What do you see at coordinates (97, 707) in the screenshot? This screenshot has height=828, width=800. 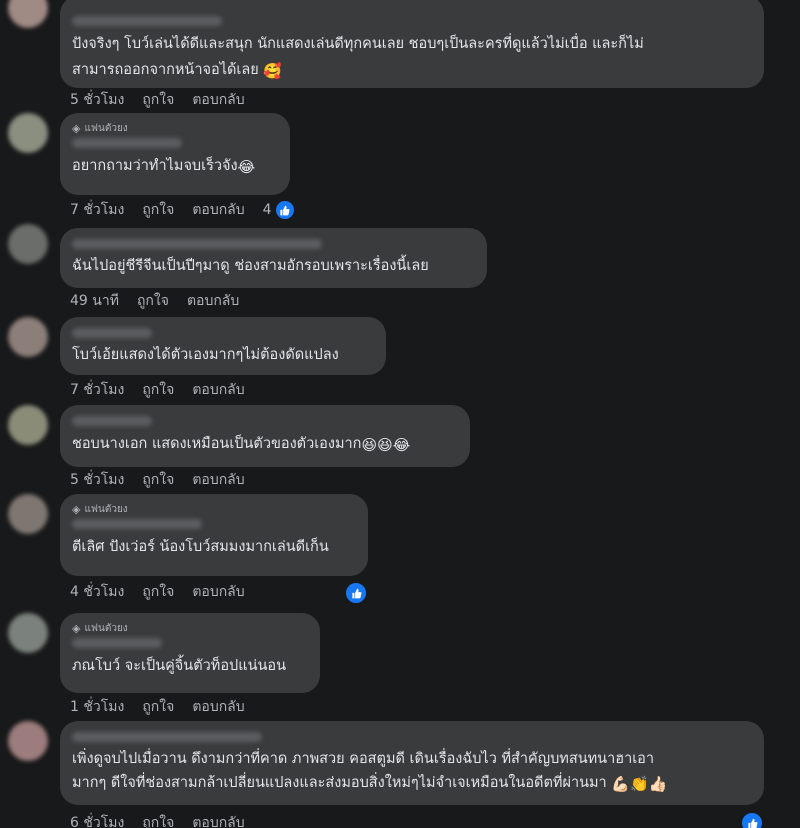 I see `comment-time: 1 ชั่วโมง` at bounding box center [97, 707].